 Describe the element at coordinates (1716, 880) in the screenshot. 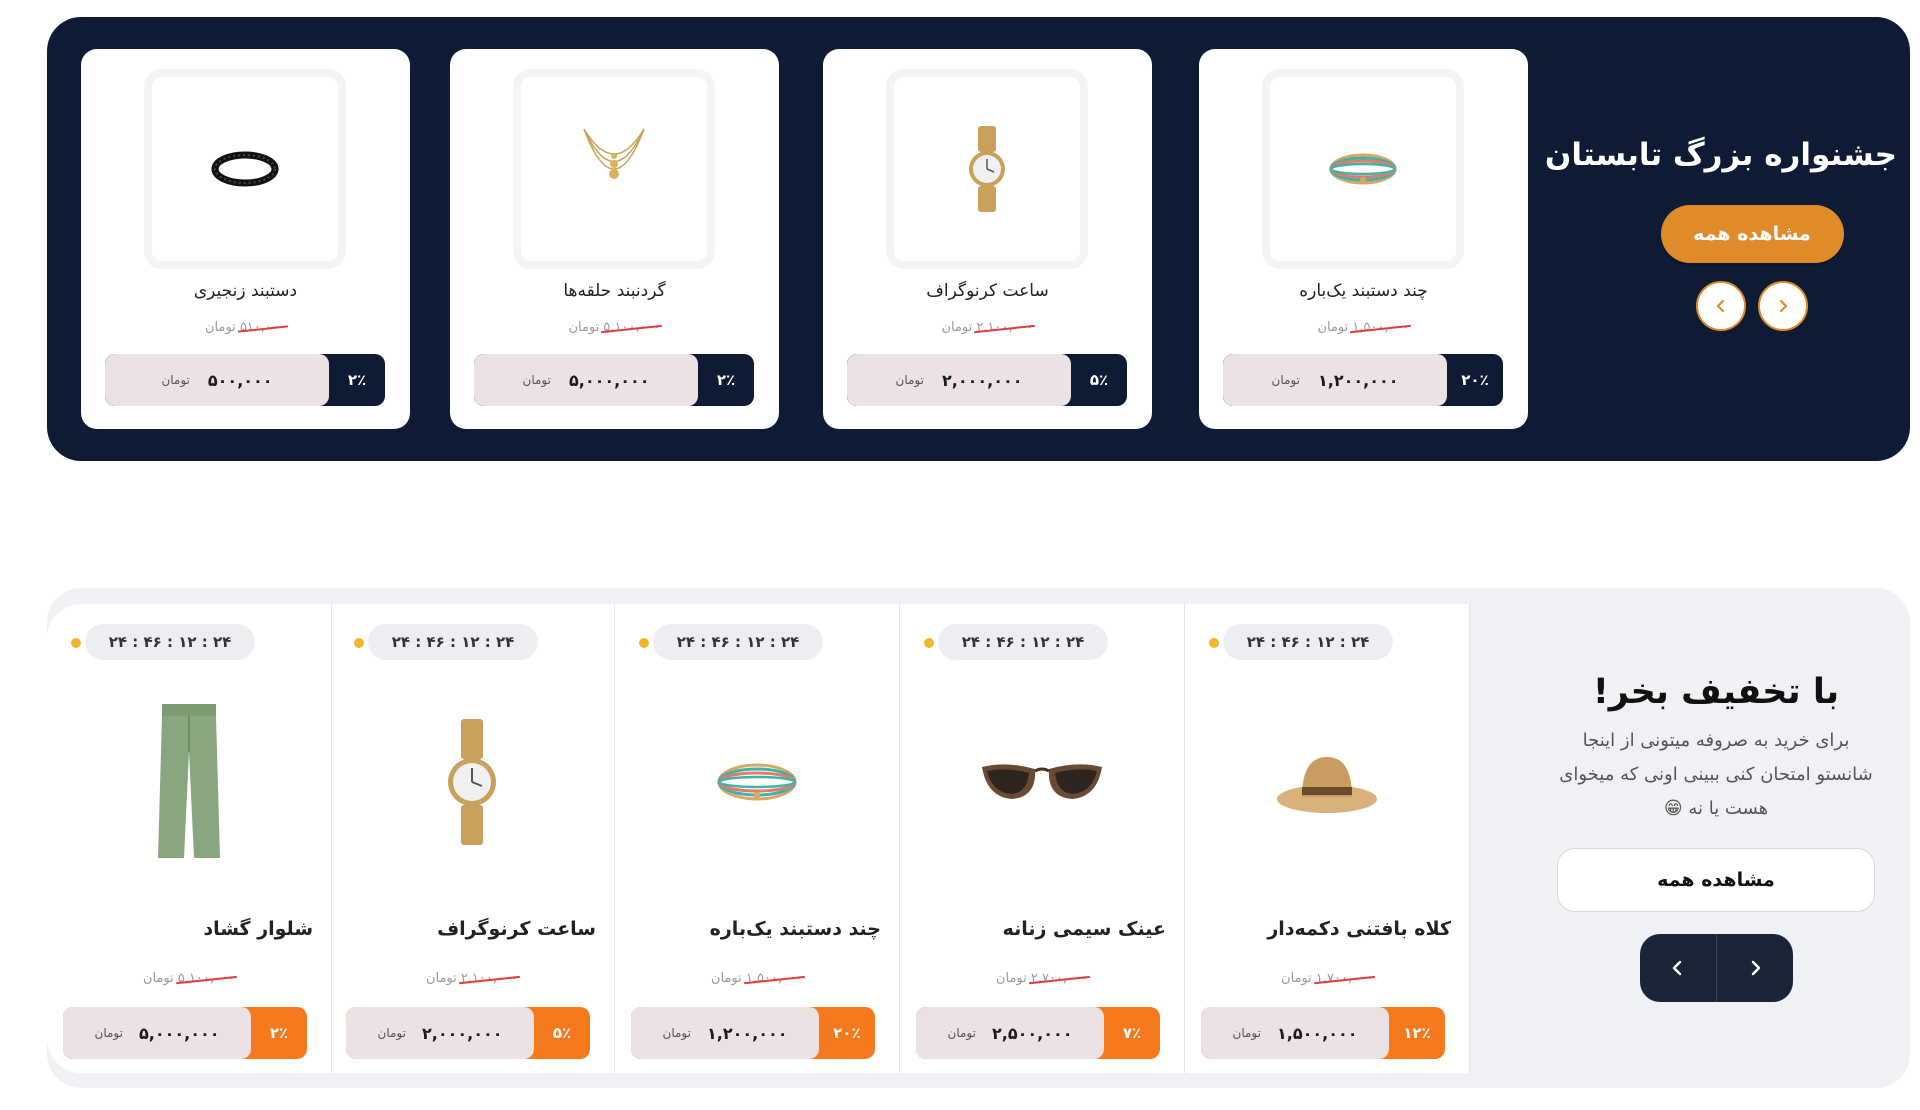

I see `discount-view-all-button: مشاهده همه` at that location.